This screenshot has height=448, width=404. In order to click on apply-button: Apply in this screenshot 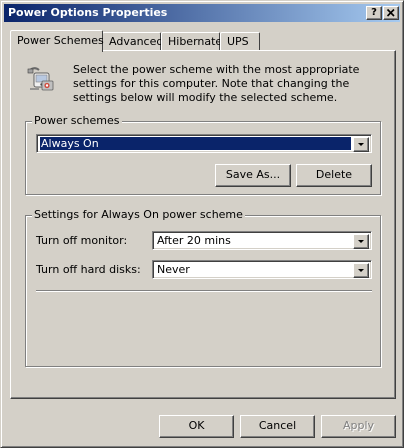, I will do `click(358, 426)`.